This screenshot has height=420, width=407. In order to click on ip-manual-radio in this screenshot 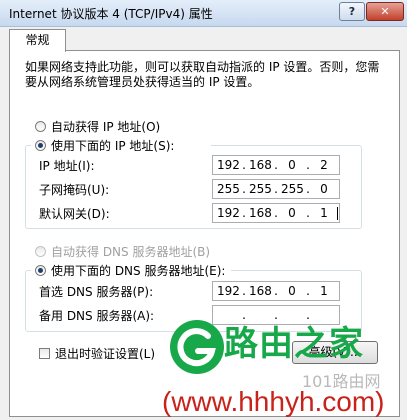, I will do `click(40, 145)`.